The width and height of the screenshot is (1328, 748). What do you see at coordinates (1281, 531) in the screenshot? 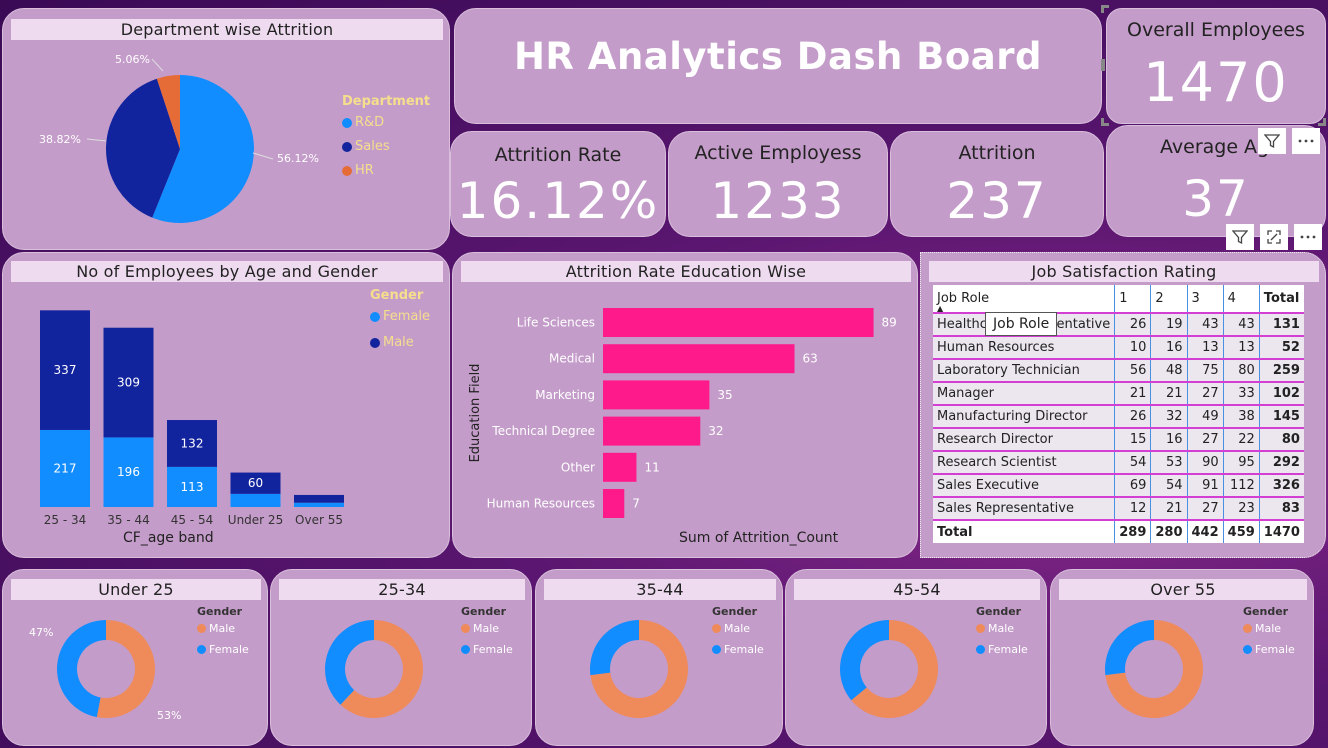
I see `total-value: 1470` at bounding box center [1281, 531].